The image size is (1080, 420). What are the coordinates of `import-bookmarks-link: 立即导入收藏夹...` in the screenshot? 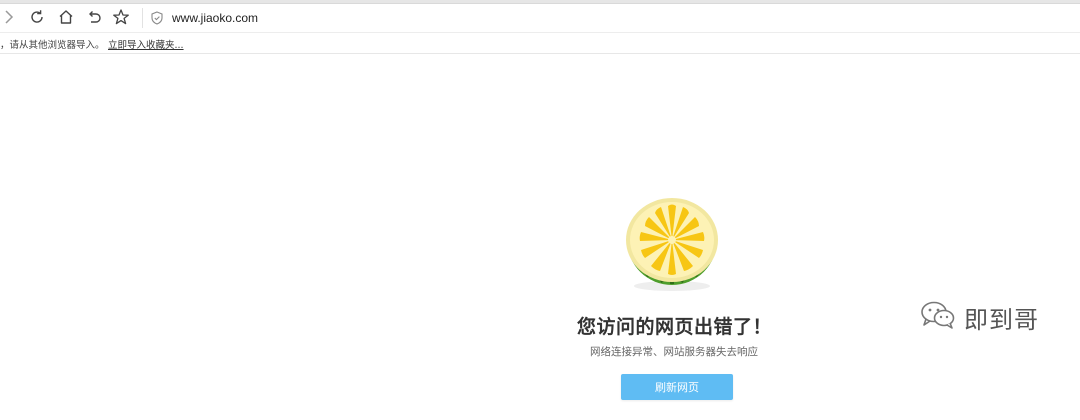 It's located at (146, 44).